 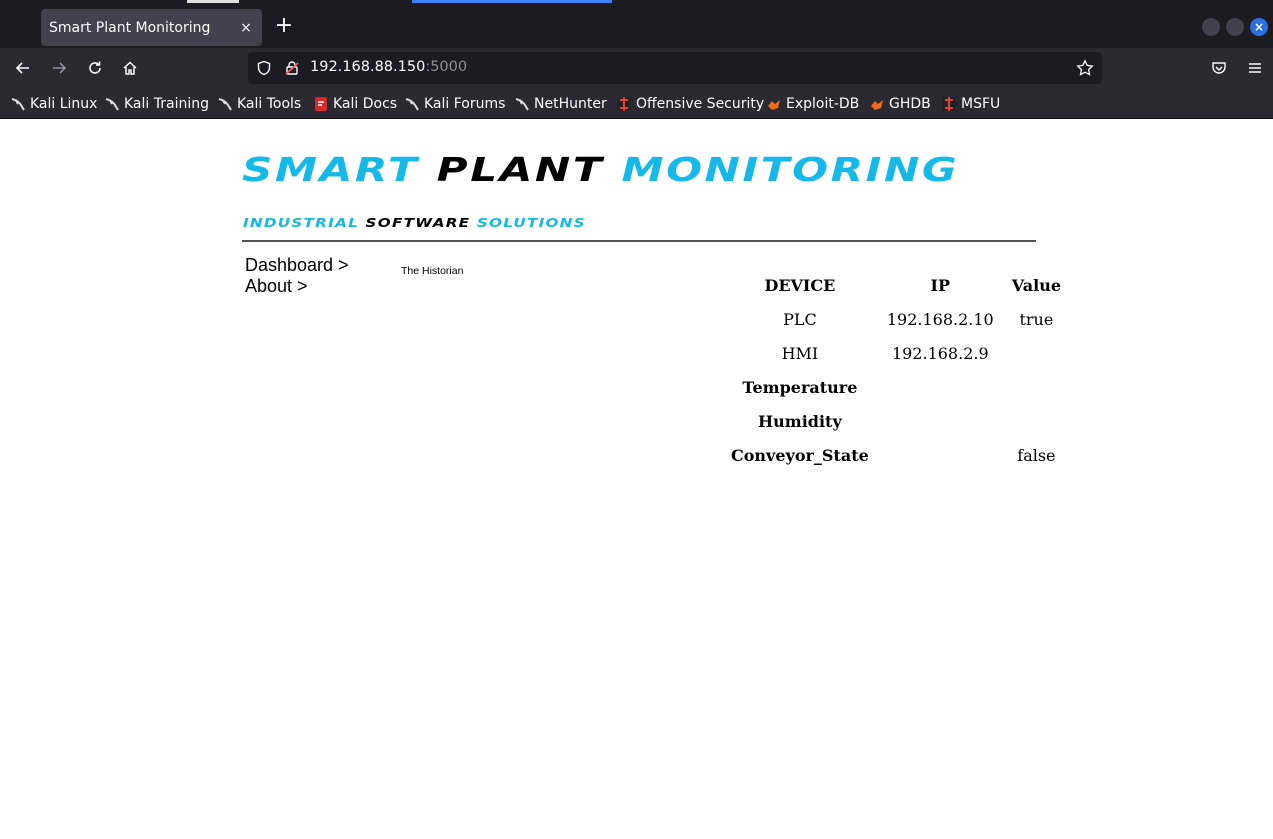 What do you see at coordinates (910, 104) in the screenshot?
I see `bookmark-label: GHDB` at bounding box center [910, 104].